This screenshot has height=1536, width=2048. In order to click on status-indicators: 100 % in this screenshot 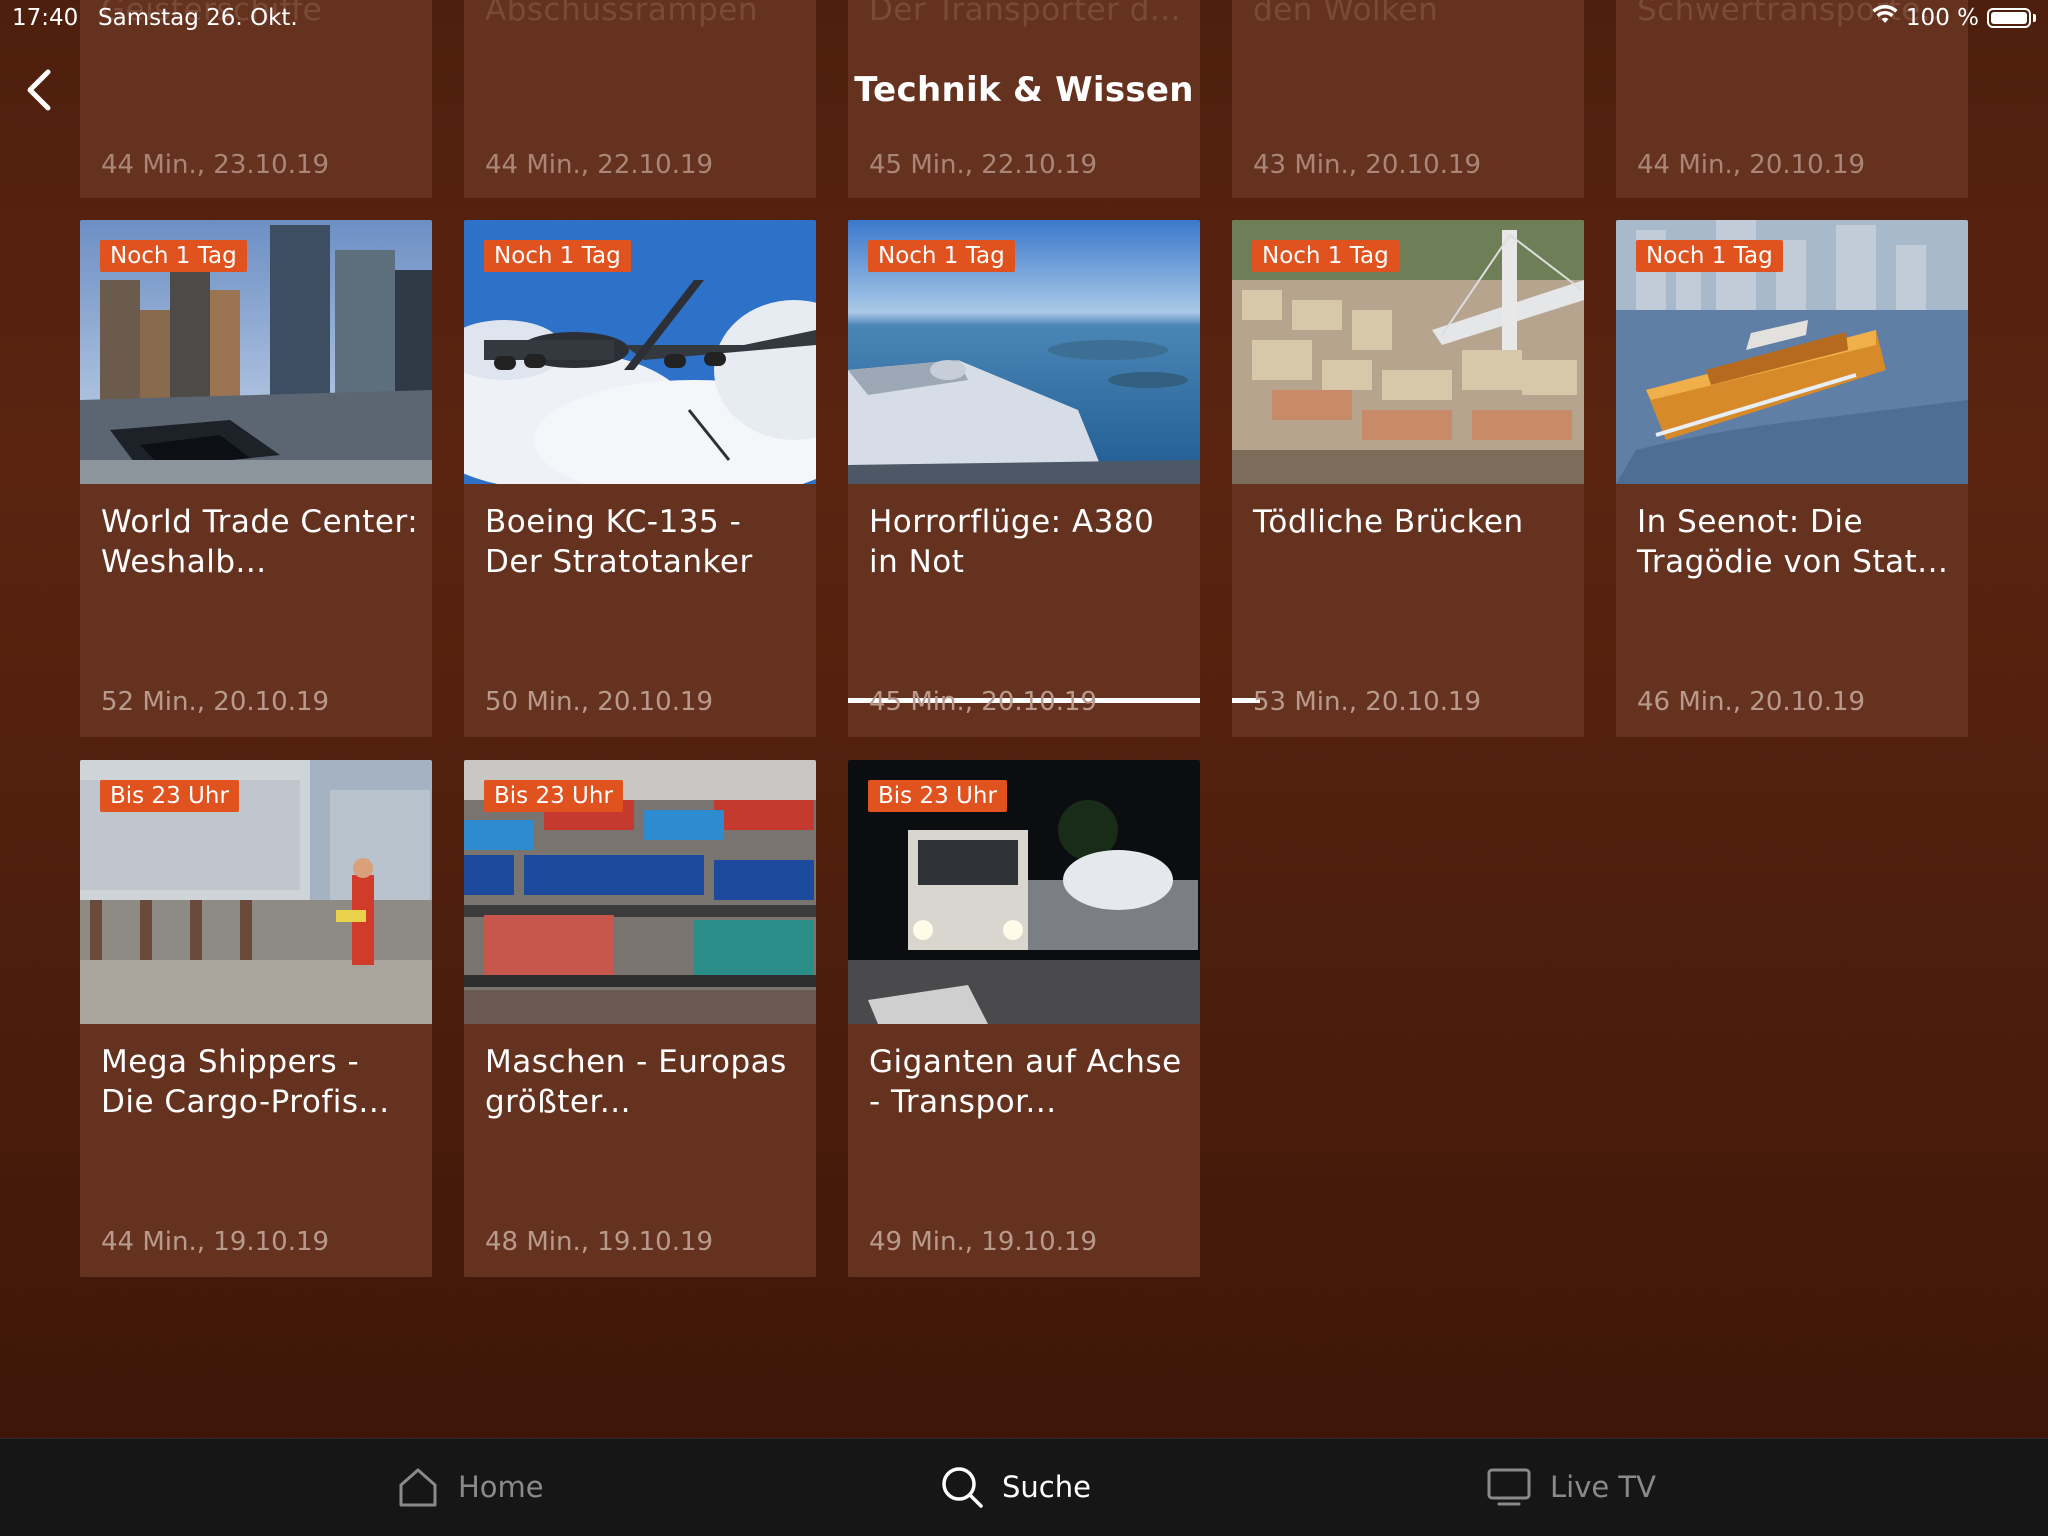, I will do `click(1954, 17)`.